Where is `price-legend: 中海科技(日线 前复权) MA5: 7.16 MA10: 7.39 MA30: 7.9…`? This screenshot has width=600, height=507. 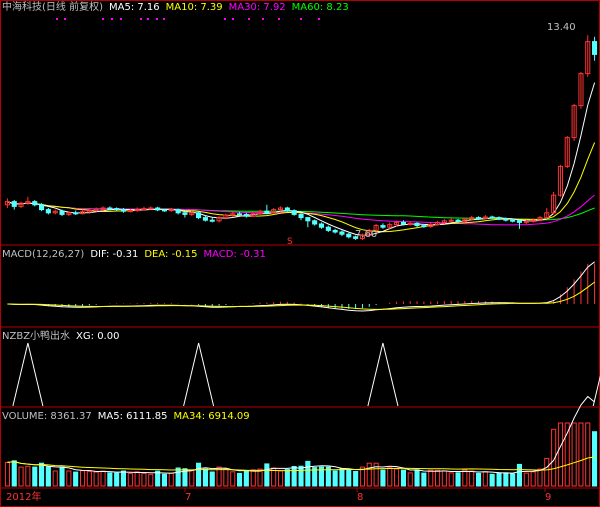 price-legend: 中海科技(日线 前复权) MA5: 7.16 MA10: 7.39 MA30: 7.9… is located at coordinates (178, 8).